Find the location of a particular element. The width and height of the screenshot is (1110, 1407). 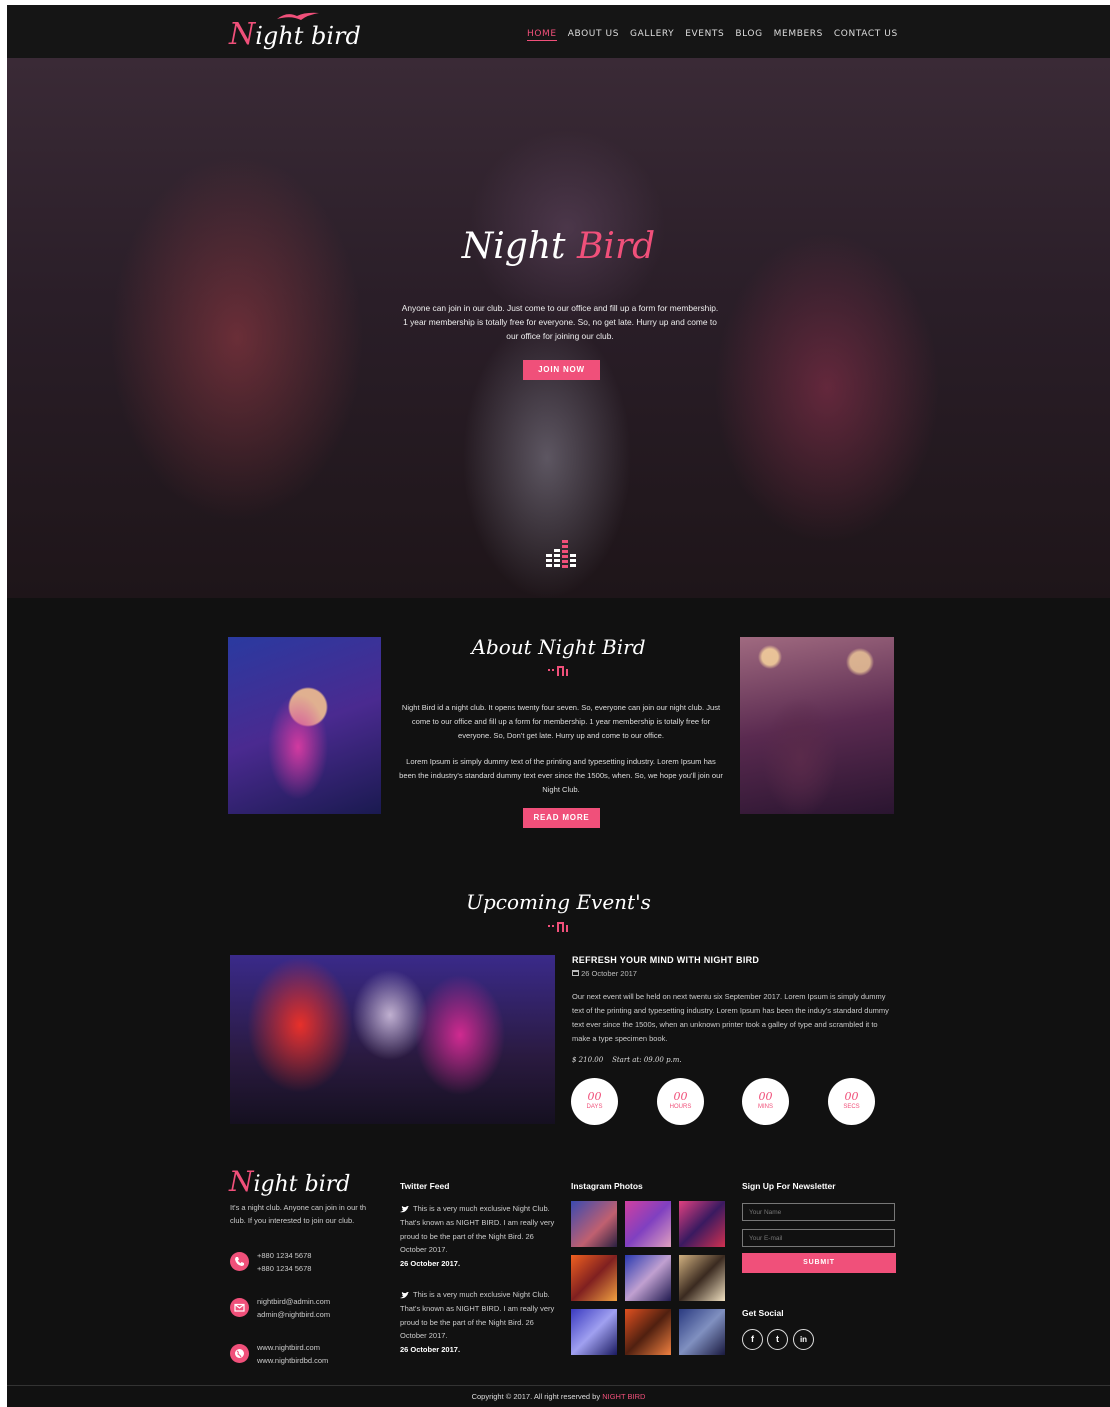

hero-title-first: Night is located at coordinates (513, 246).